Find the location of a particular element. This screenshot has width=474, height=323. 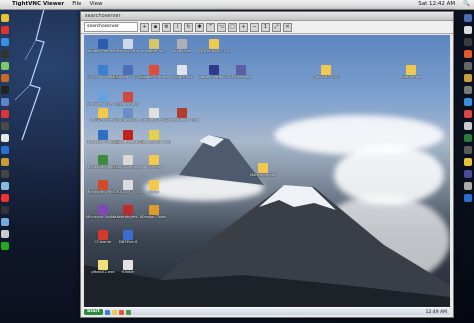

save-icon: ▪ is located at coordinates (155, 27).